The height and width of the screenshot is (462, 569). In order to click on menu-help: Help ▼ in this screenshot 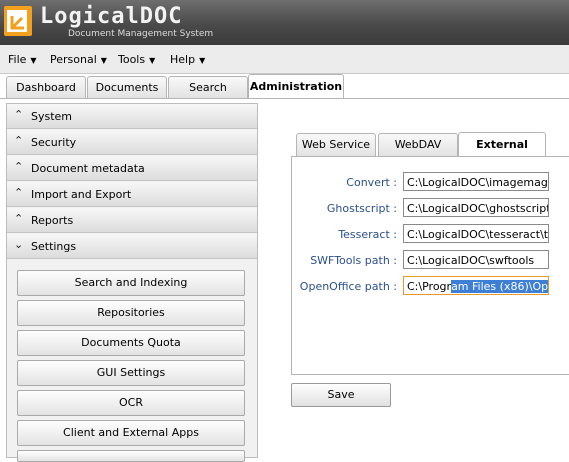, I will do `click(187, 59)`.